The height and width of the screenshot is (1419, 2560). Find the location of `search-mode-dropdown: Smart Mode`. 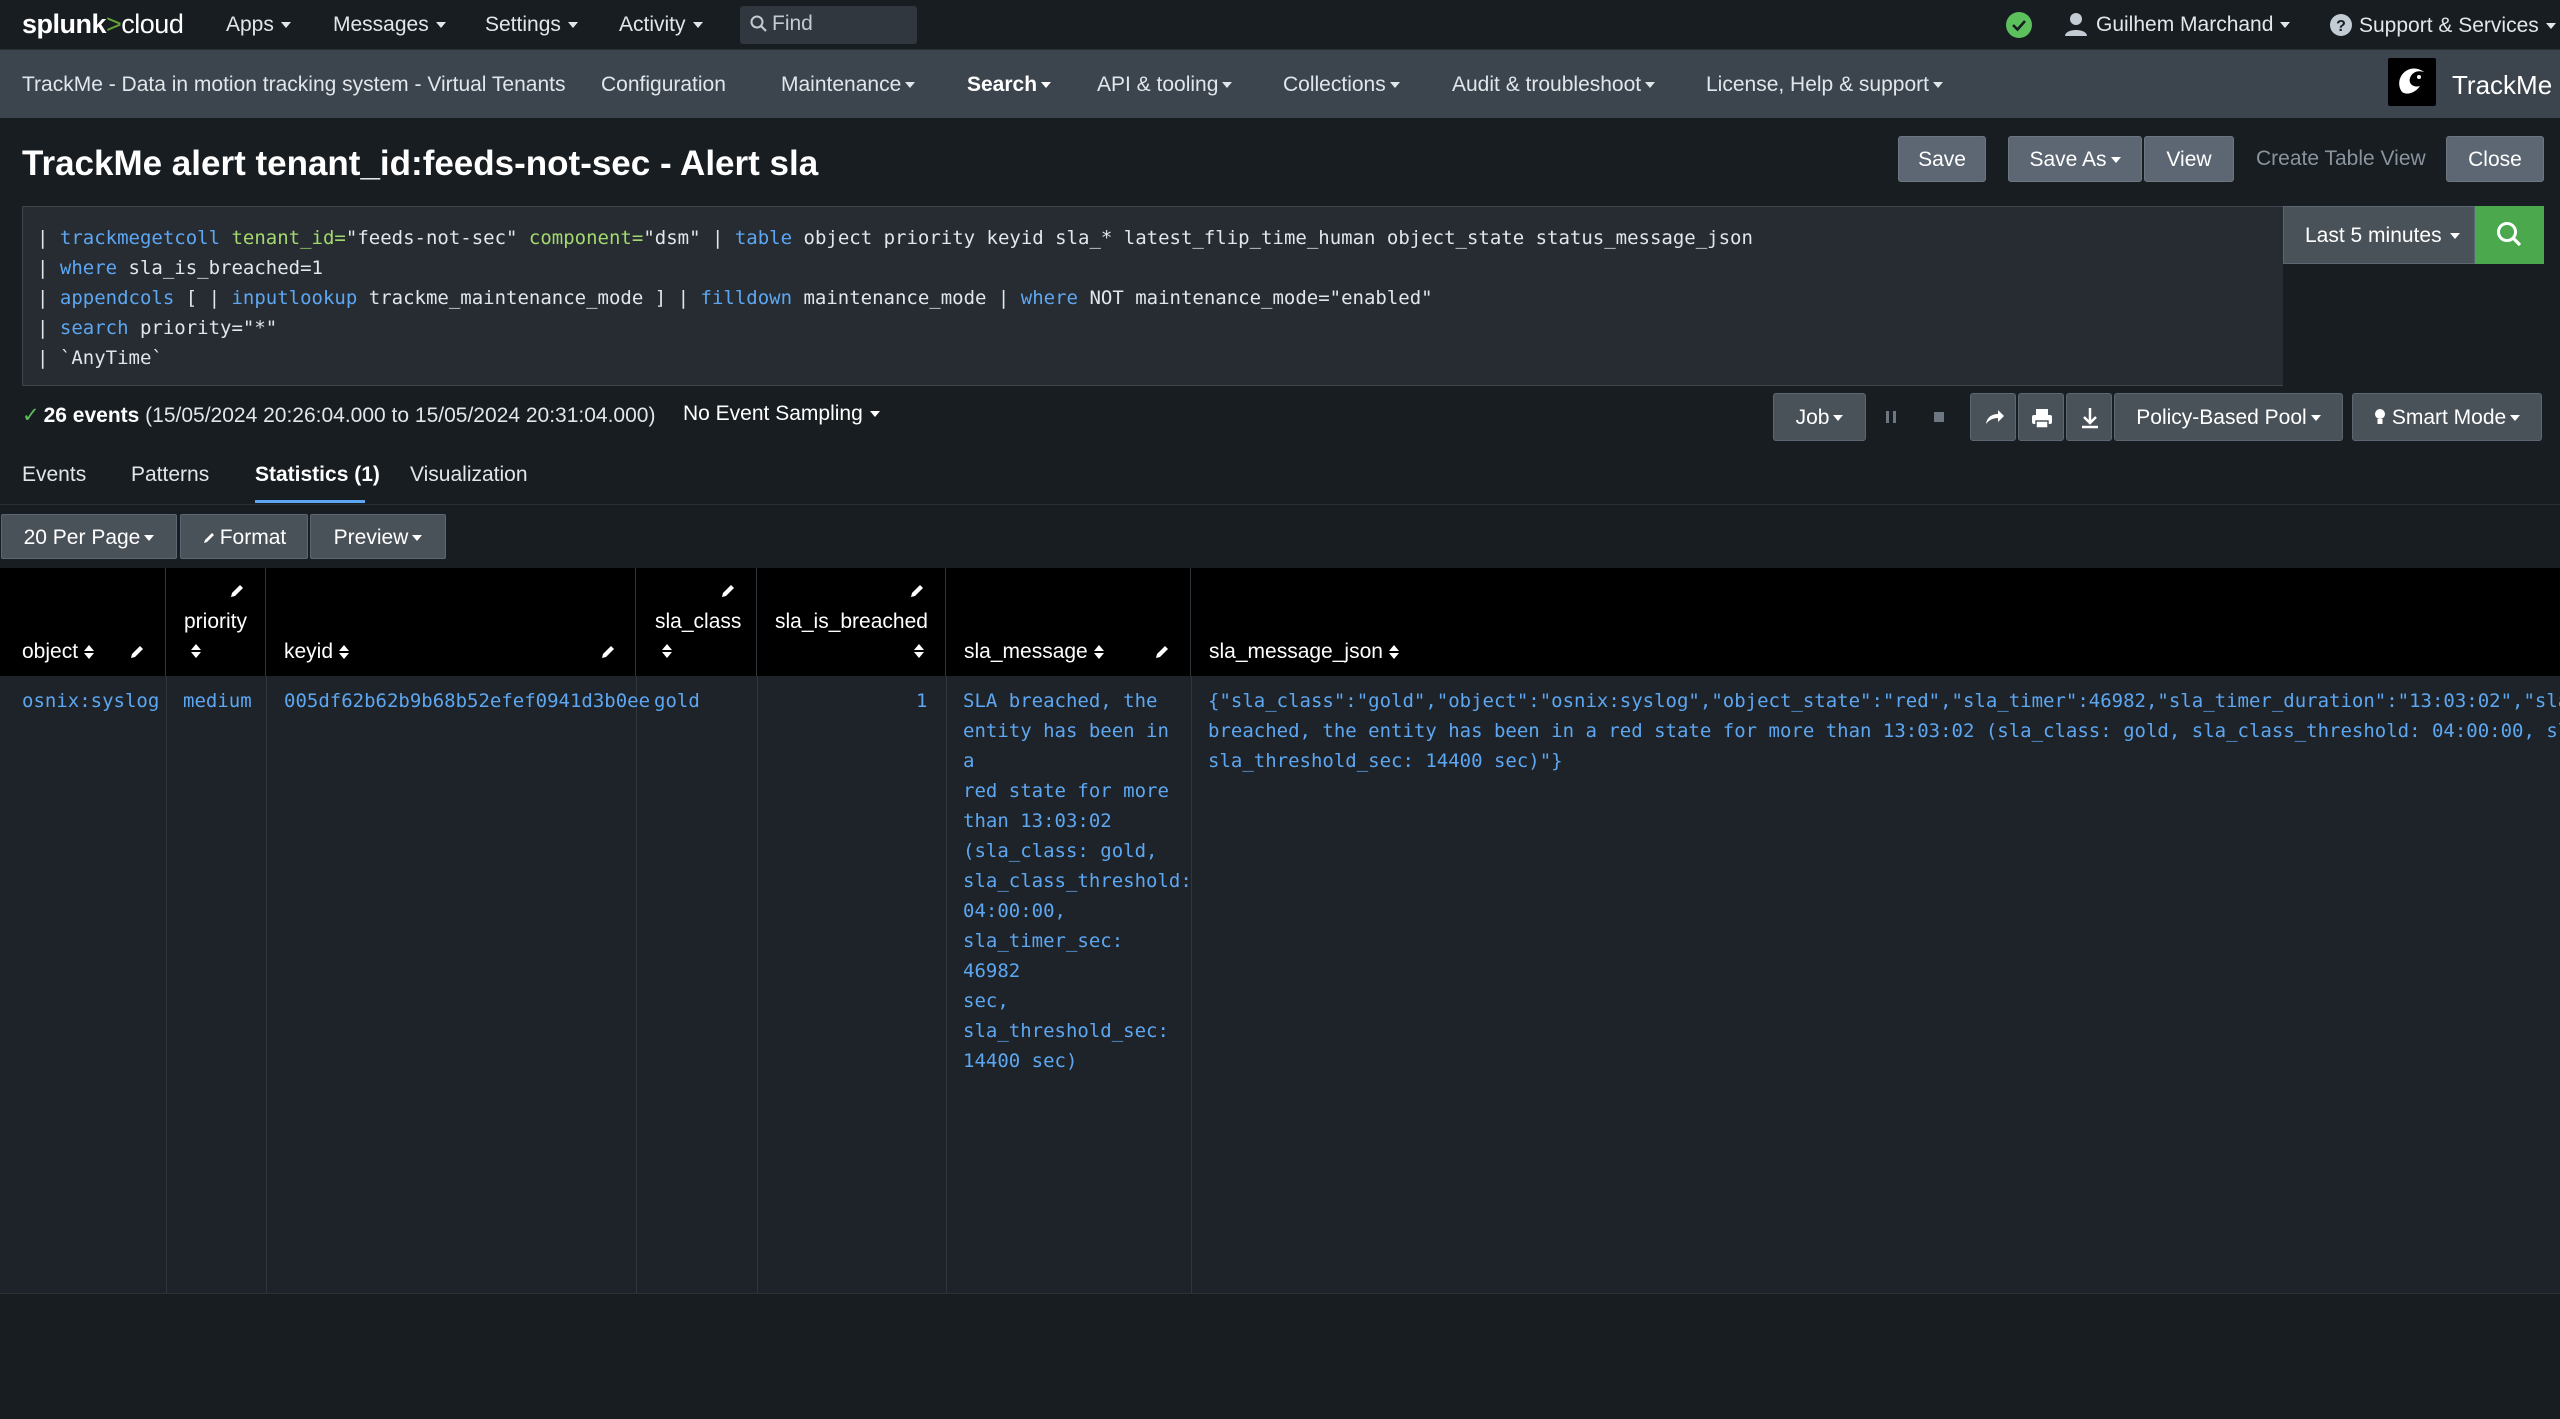

search-mode-dropdown: Smart Mode is located at coordinates (2447, 417).